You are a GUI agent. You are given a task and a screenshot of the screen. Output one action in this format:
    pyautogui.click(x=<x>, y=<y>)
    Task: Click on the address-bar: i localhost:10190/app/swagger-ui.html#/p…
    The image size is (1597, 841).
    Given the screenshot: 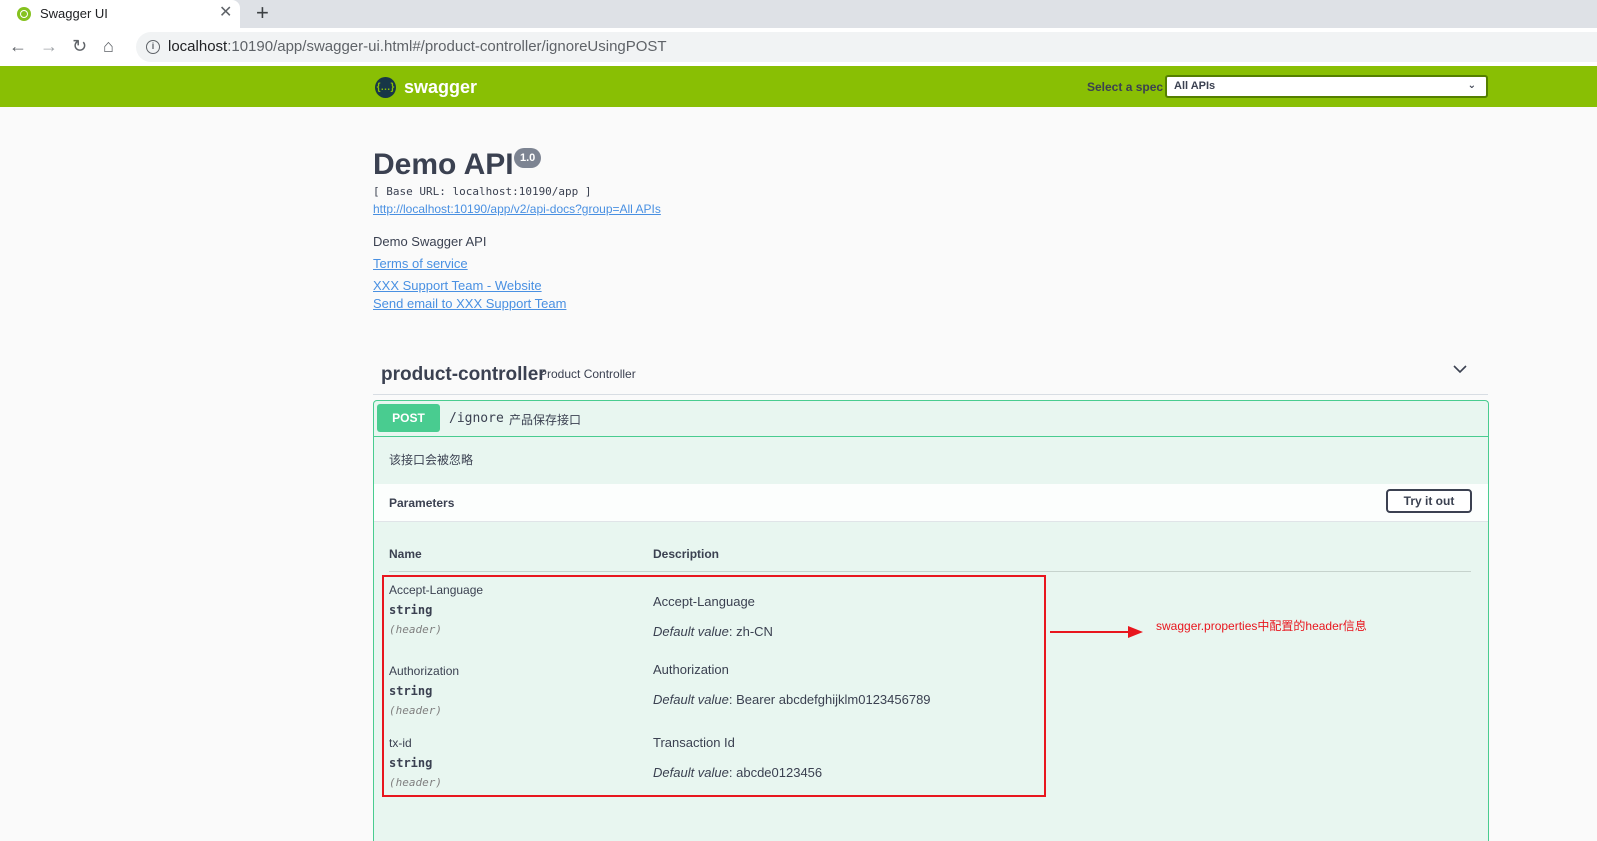 What is the action you would take?
    pyautogui.click(x=866, y=47)
    